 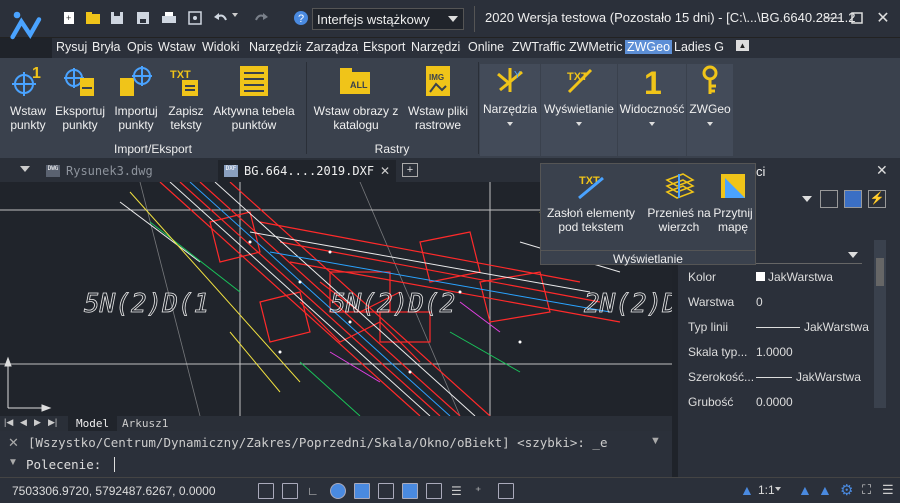 What do you see at coordinates (186, 98) in the screenshot?
I see `save-texts-button: TXT Zapisz teksty` at bounding box center [186, 98].